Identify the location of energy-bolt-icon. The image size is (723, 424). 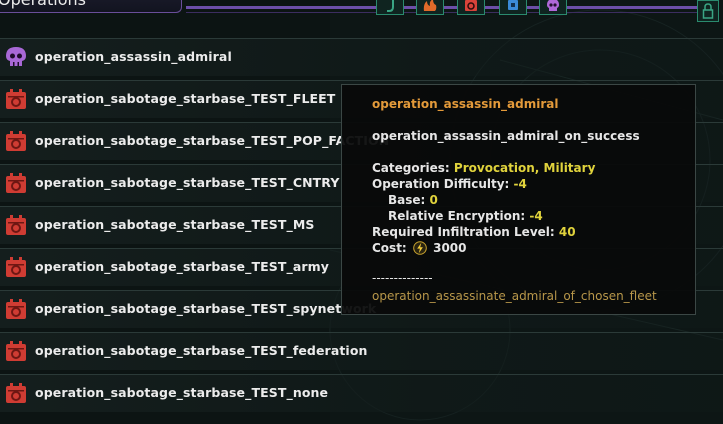
(420, 248).